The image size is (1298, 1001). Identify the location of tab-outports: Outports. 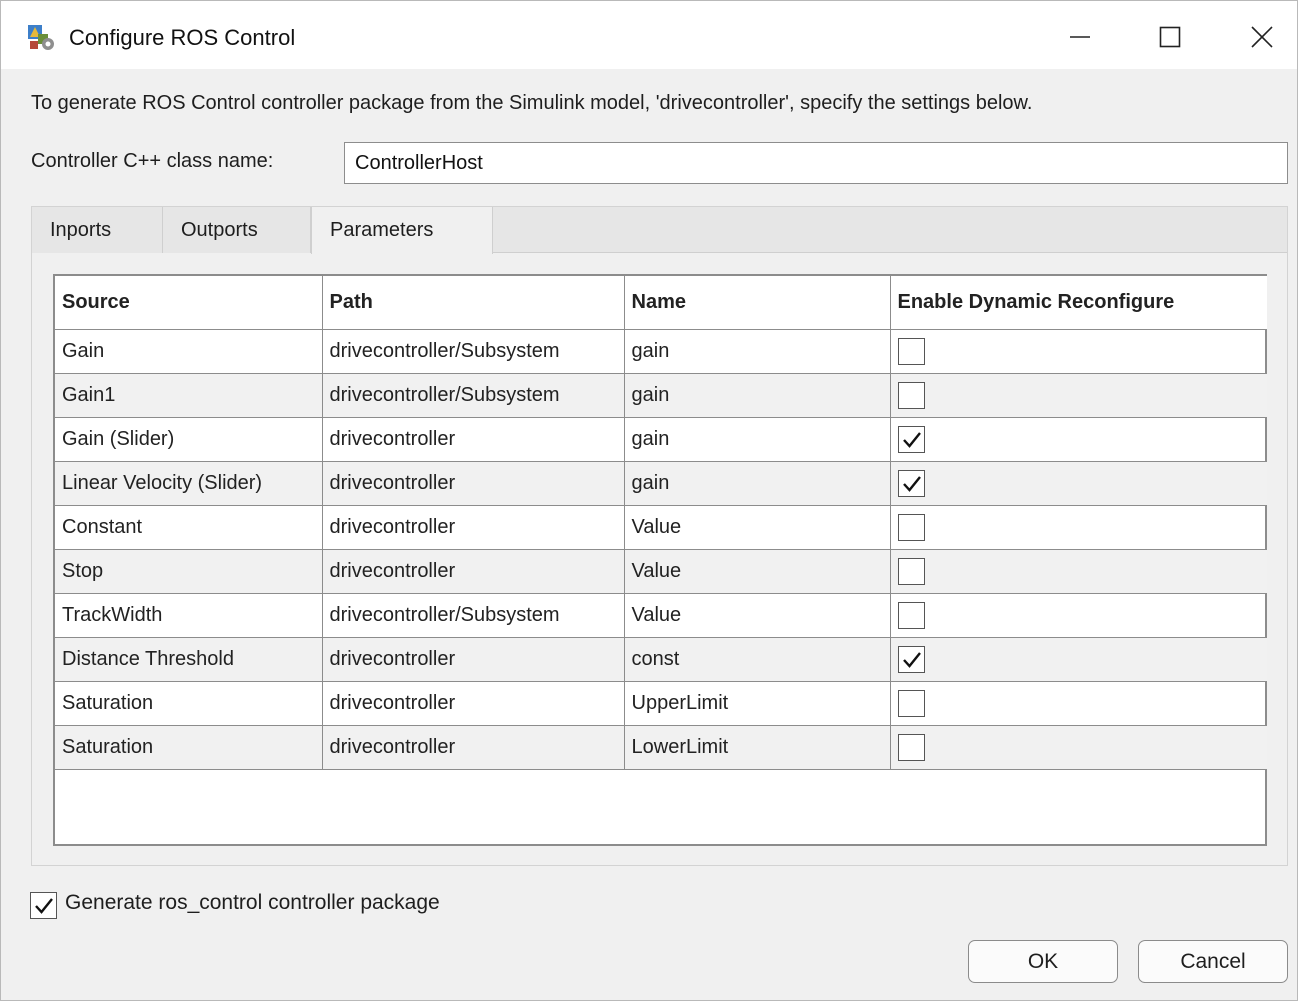
(237, 230).